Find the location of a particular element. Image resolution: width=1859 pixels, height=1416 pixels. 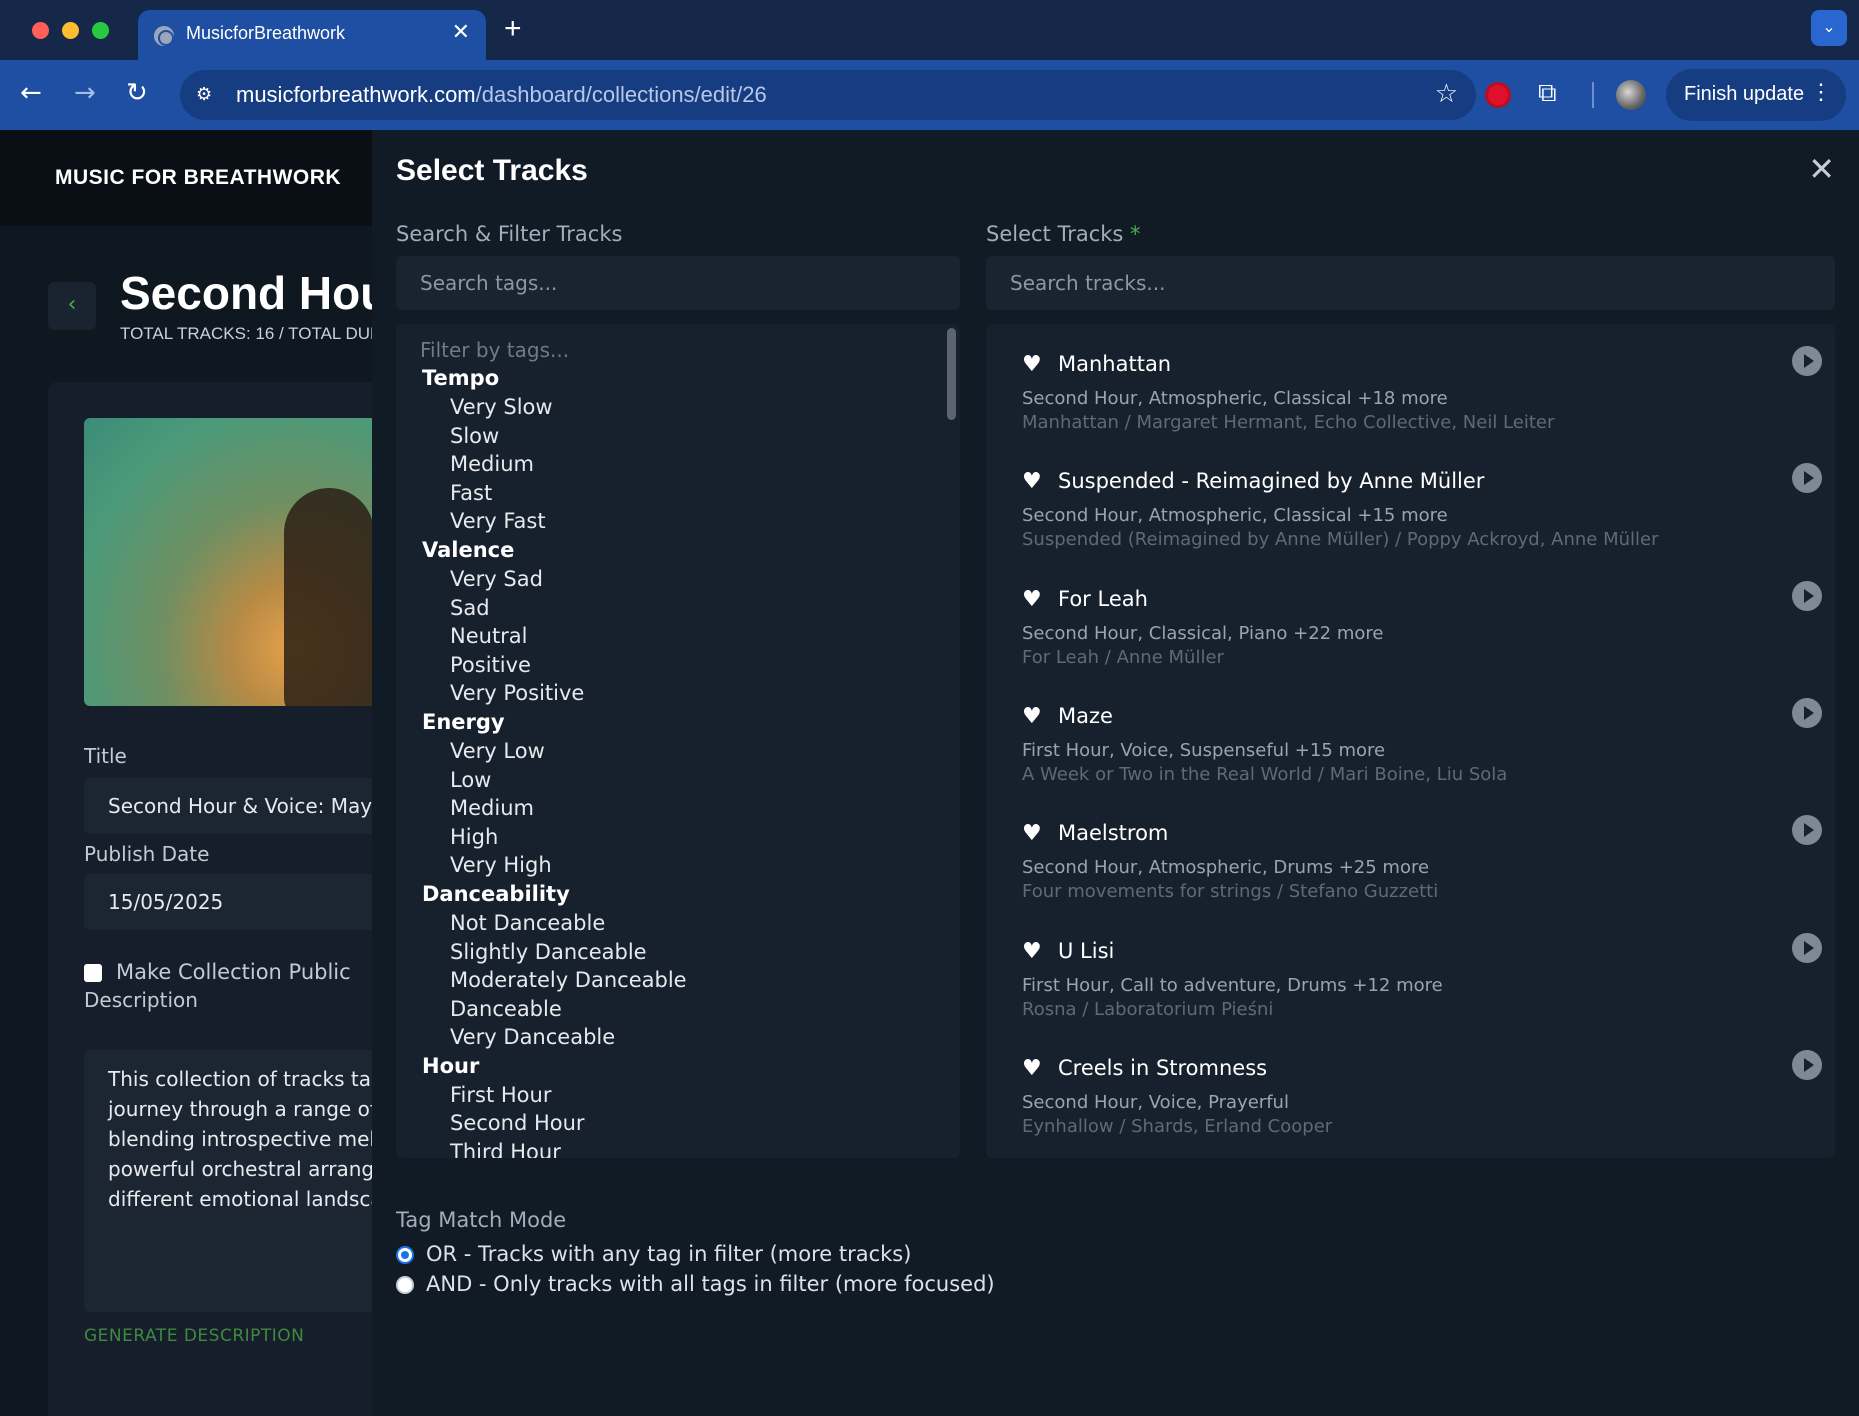

filter-option: Slightly Danceable is located at coordinates (680, 952).